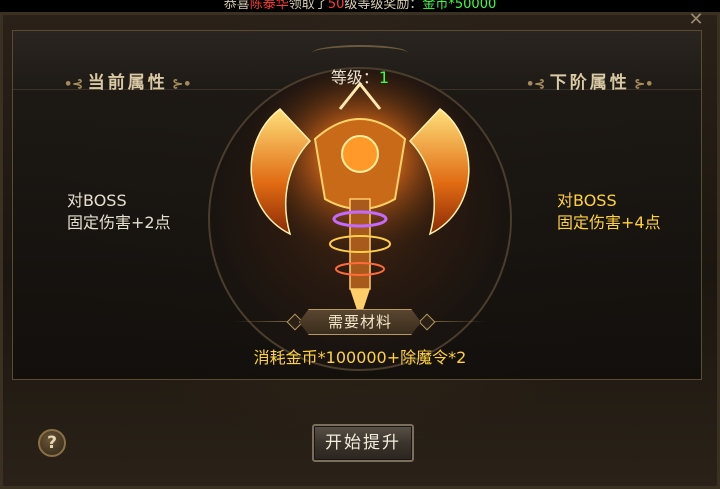 Image resolution: width=720 pixels, height=489 pixels. What do you see at coordinates (269, 6) in the screenshot?
I see `ticker-player-name: 陈泰华` at bounding box center [269, 6].